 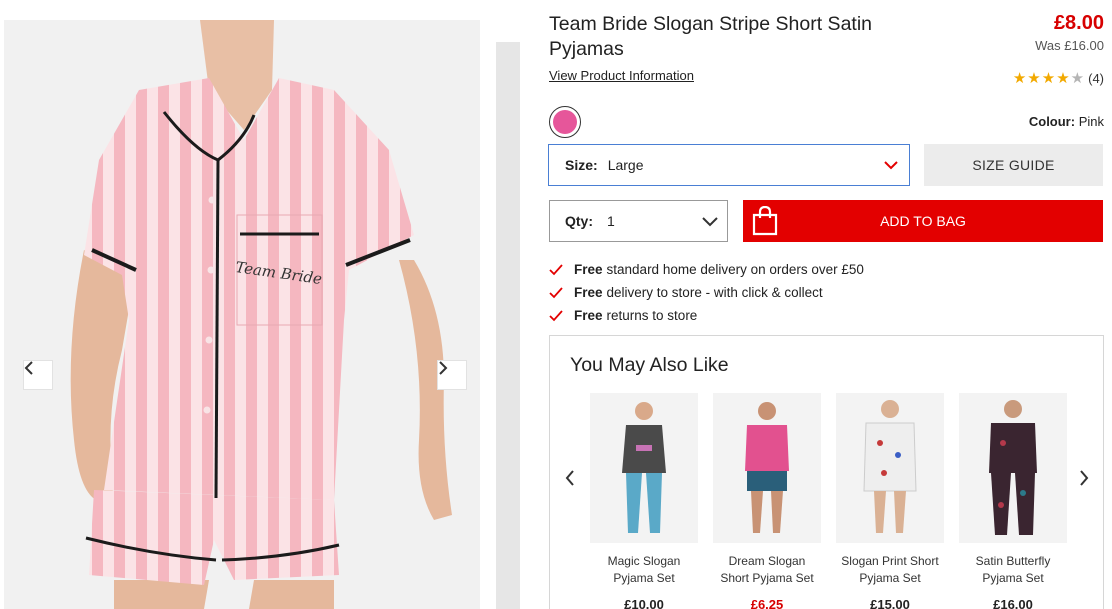 What do you see at coordinates (508, 325) in the screenshot?
I see `next-image-preview` at bounding box center [508, 325].